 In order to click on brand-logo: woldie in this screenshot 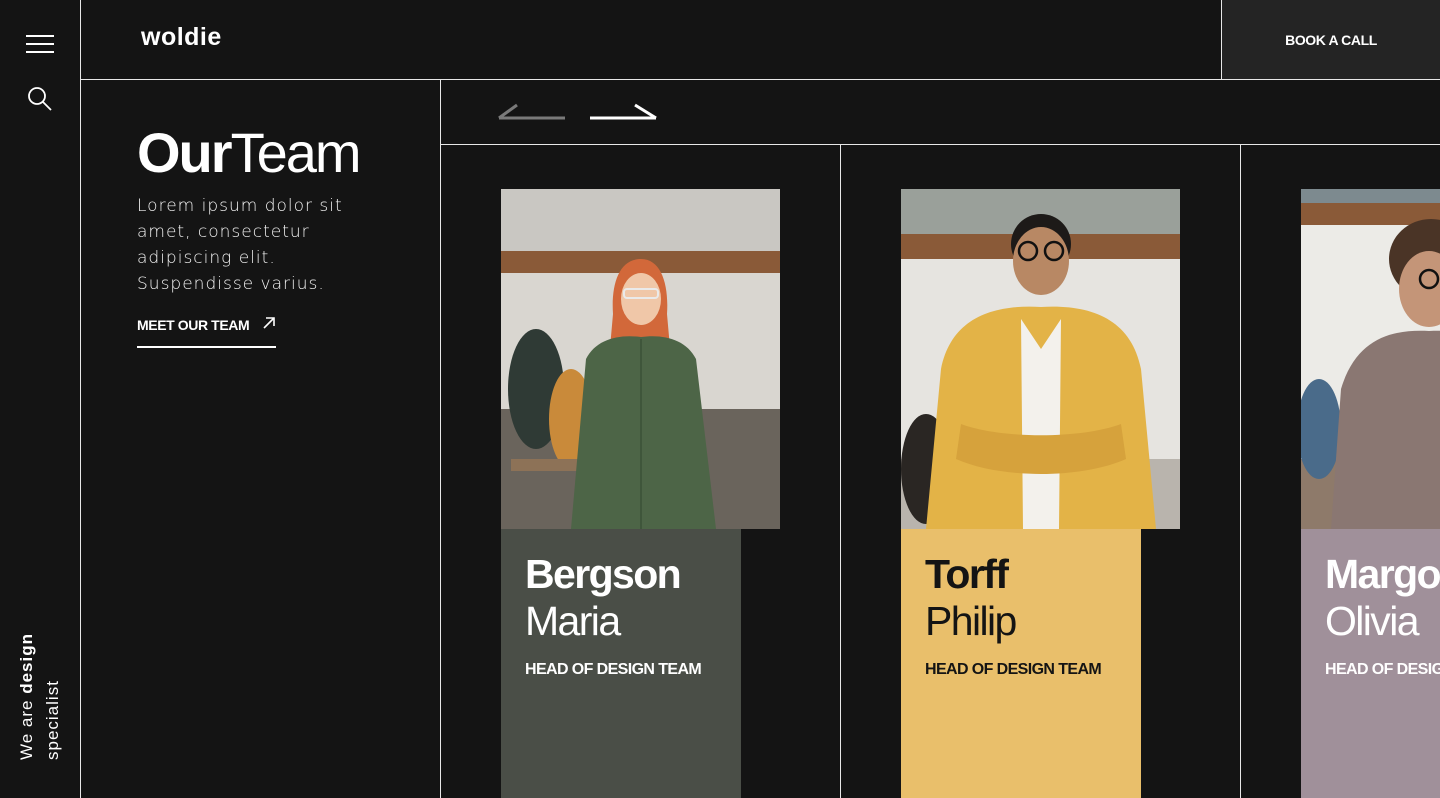, I will do `click(181, 37)`.